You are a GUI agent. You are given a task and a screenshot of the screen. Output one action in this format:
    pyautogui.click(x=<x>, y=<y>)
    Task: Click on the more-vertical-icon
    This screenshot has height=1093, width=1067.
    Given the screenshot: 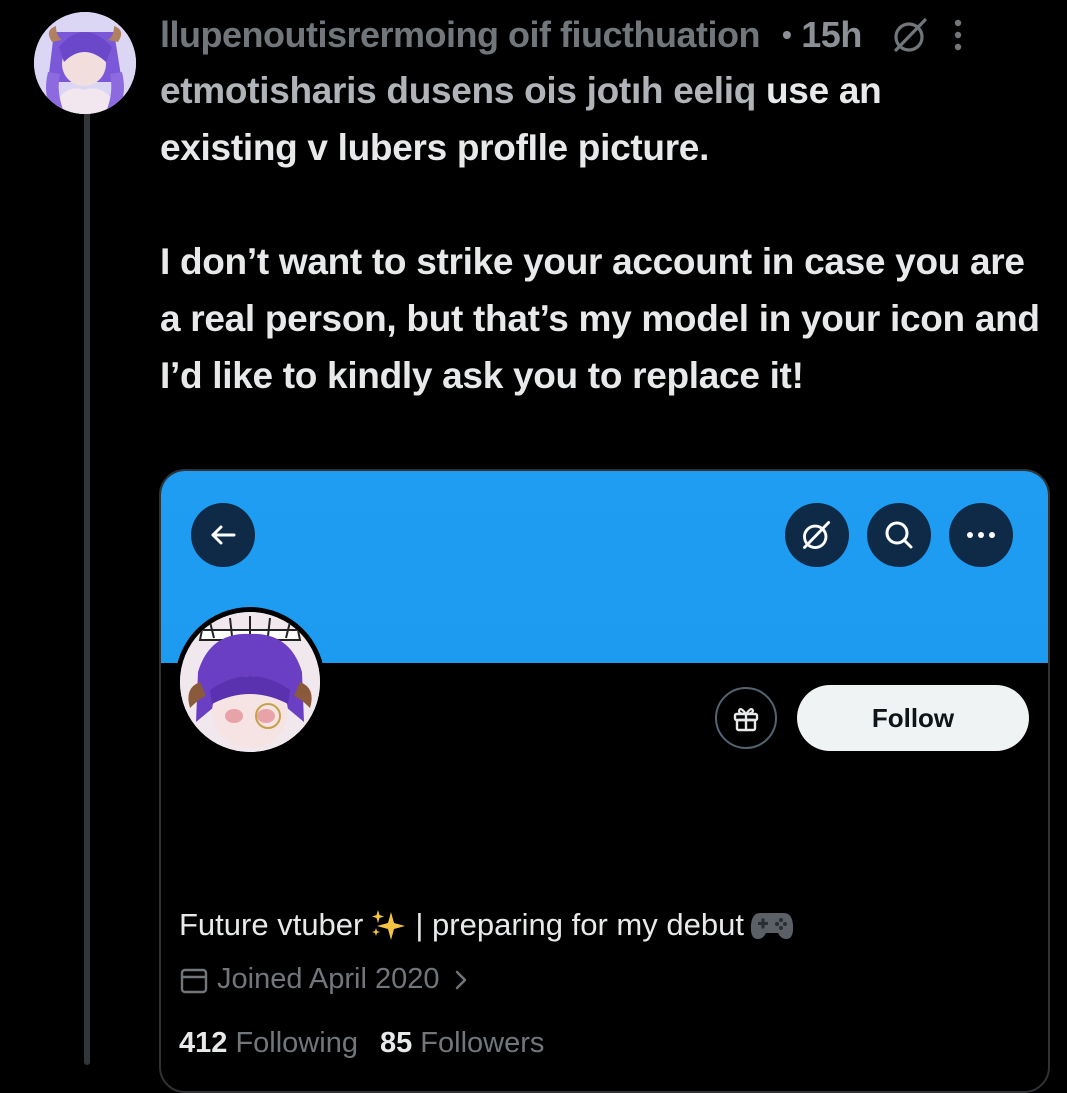 What is the action you would take?
    pyautogui.click(x=958, y=35)
    